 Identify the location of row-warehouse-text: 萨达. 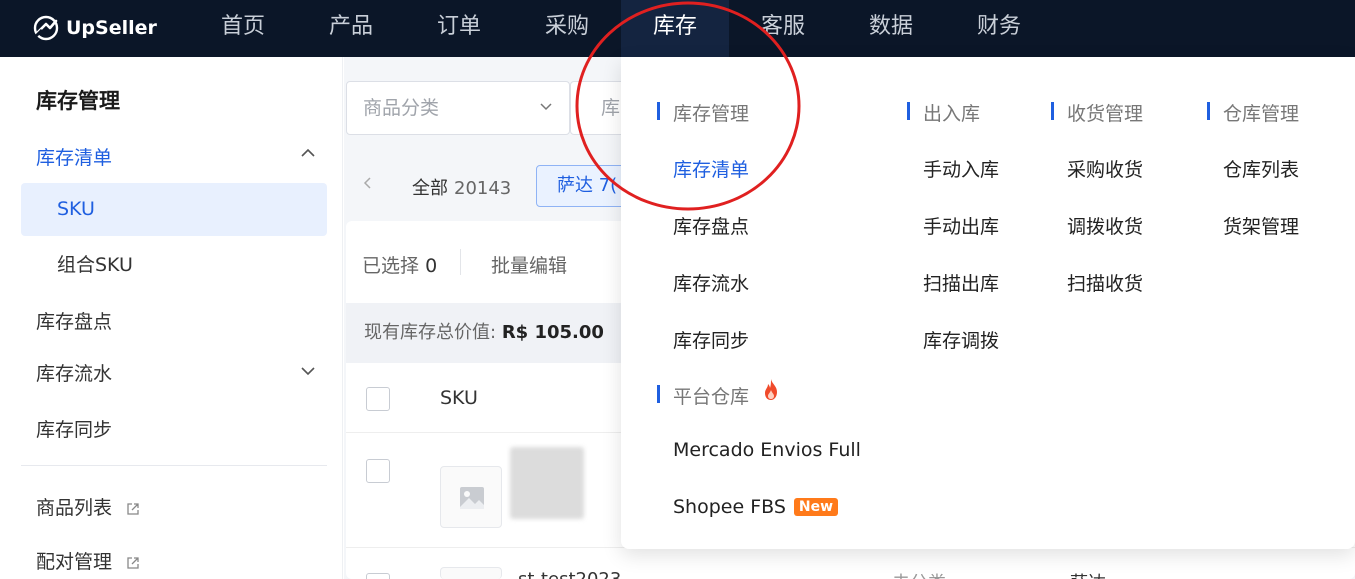
(1088, 574).